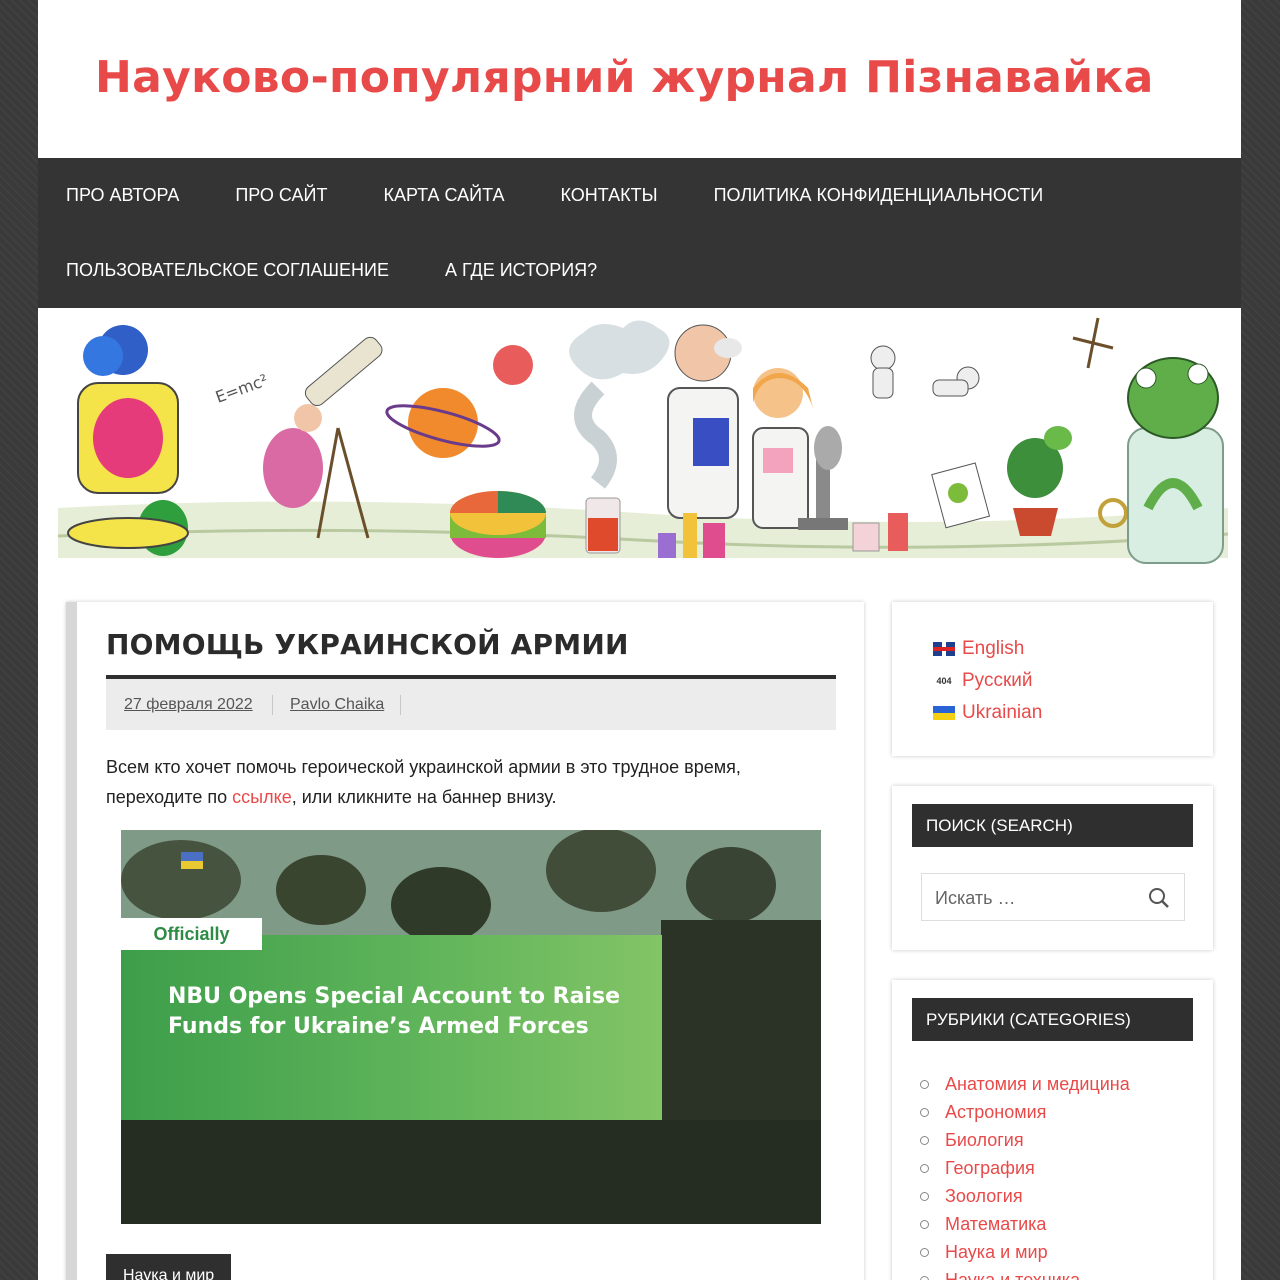  What do you see at coordinates (1025, 1140) in the screenshot?
I see `list-item: Биология` at bounding box center [1025, 1140].